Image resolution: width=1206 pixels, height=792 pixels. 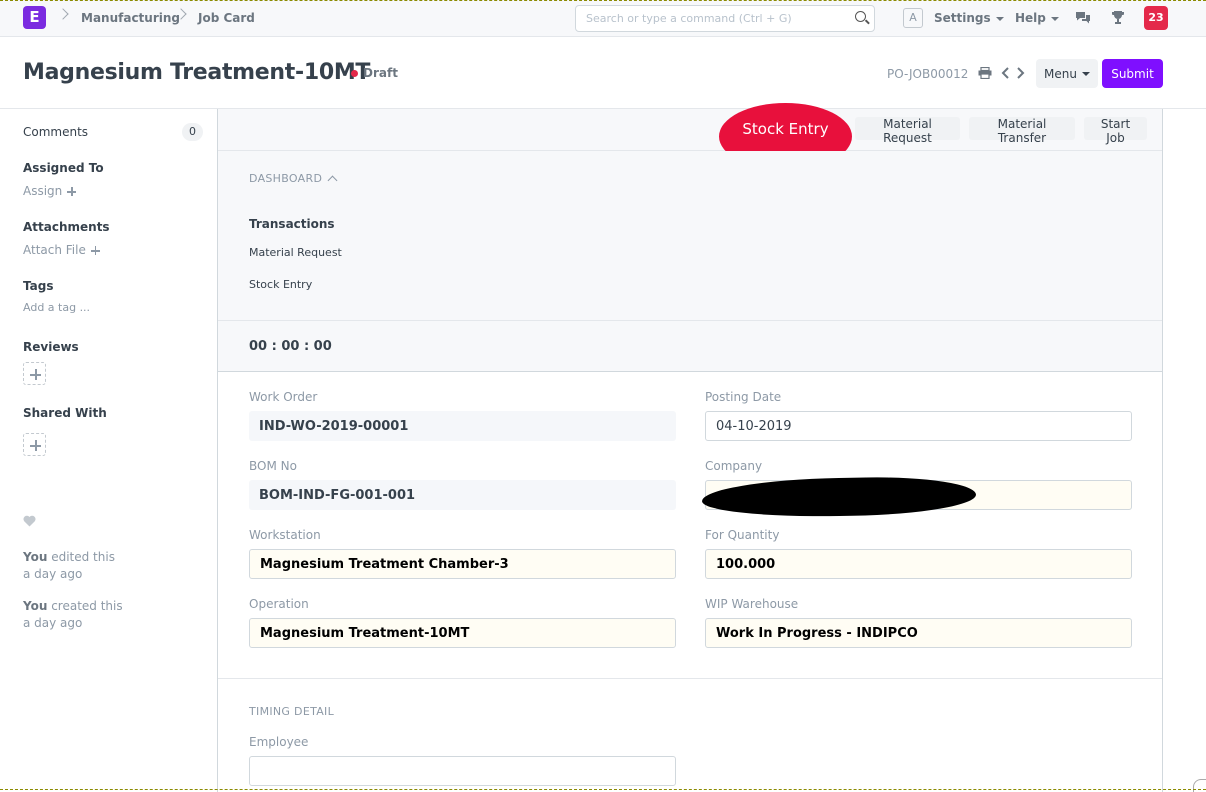 What do you see at coordinates (290, 346) in the screenshot?
I see `job-timer: 00 : 00 : 00` at bounding box center [290, 346].